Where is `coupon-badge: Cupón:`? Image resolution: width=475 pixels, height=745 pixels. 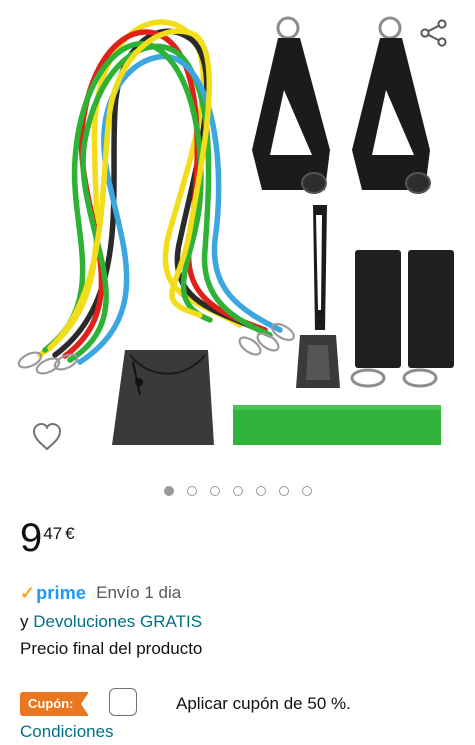 coupon-badge: Cupón: is located at coordinates (55, 704).